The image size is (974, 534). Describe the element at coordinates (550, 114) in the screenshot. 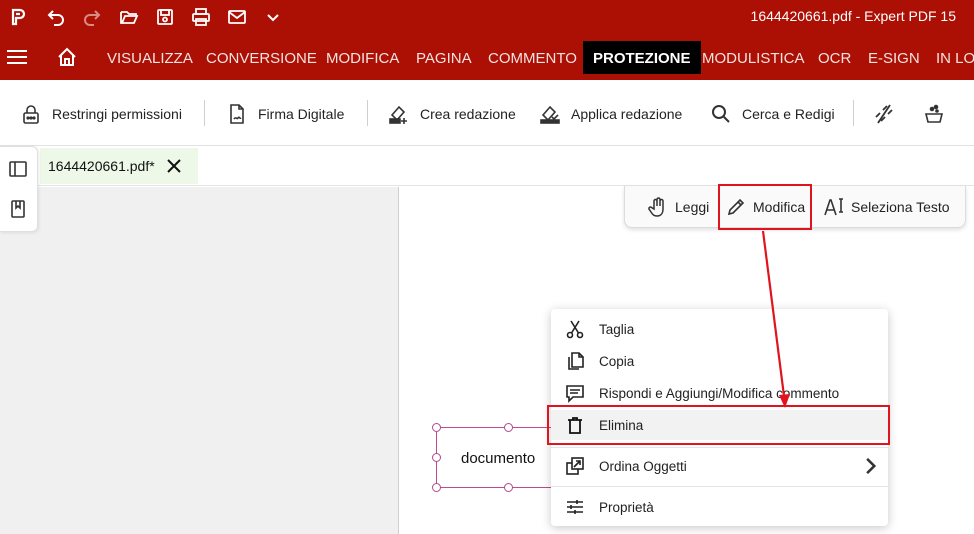

I see `apply-redaction-icon` at that location.